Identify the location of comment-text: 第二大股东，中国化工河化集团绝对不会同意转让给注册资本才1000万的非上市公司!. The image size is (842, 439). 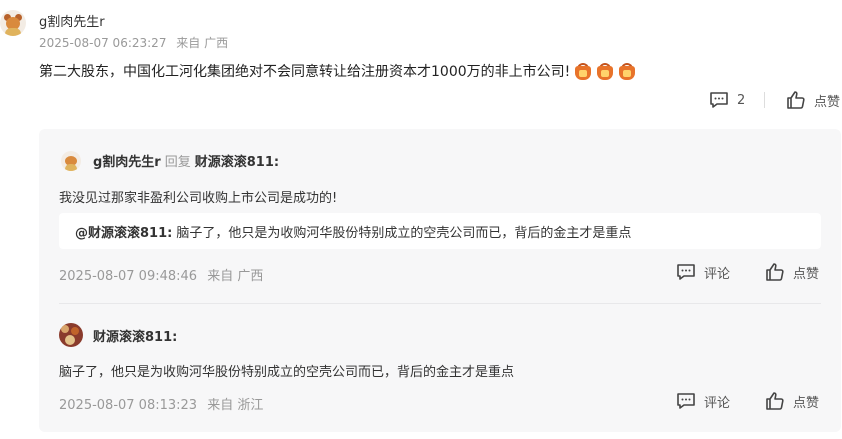
(305, 72).